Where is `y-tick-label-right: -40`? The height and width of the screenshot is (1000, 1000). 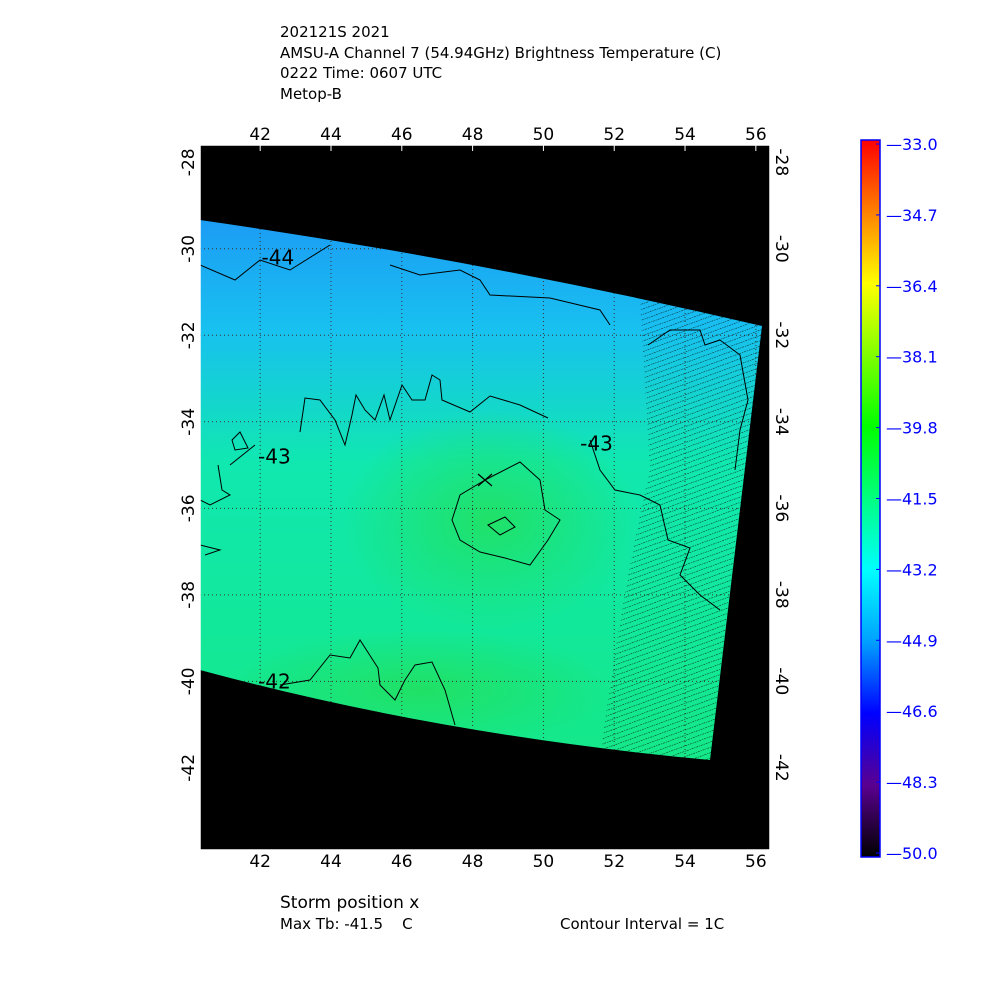 y-tick-label-right: -40 is located at coordinates (781, 681).